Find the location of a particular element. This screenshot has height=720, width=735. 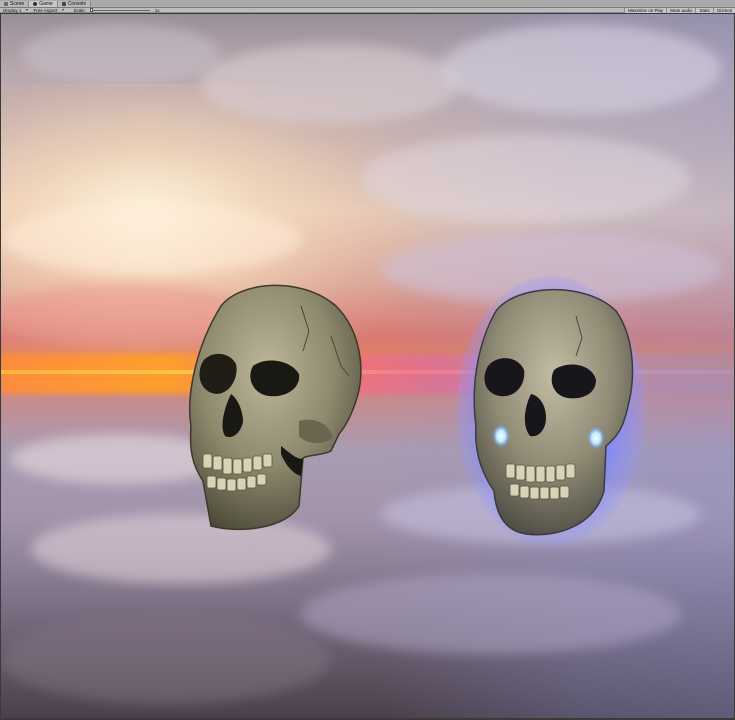

game-icon is located at coordinates (35, 4).